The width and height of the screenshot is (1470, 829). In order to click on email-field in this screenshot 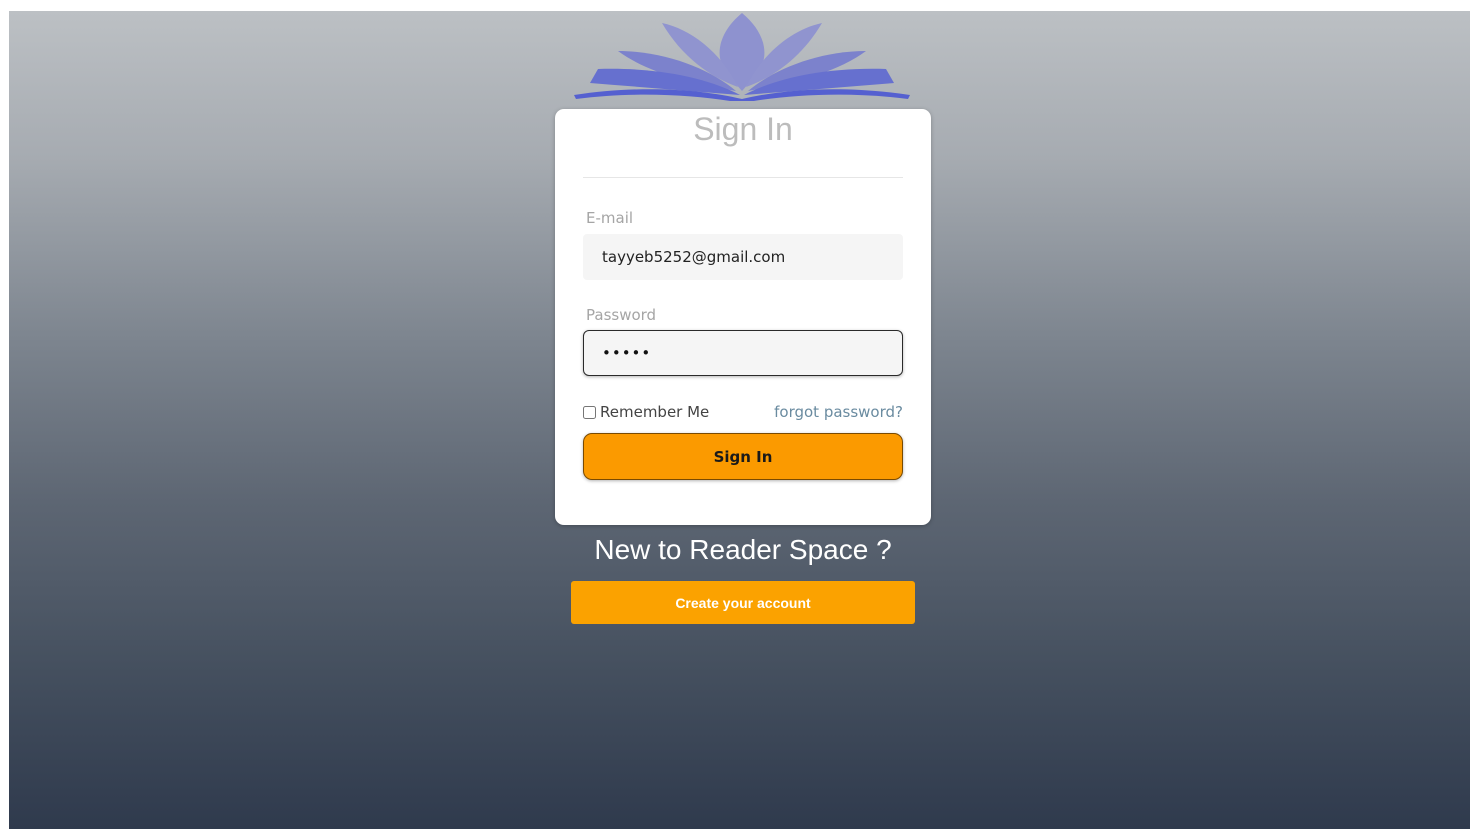, I will do `click(743, 257)`.